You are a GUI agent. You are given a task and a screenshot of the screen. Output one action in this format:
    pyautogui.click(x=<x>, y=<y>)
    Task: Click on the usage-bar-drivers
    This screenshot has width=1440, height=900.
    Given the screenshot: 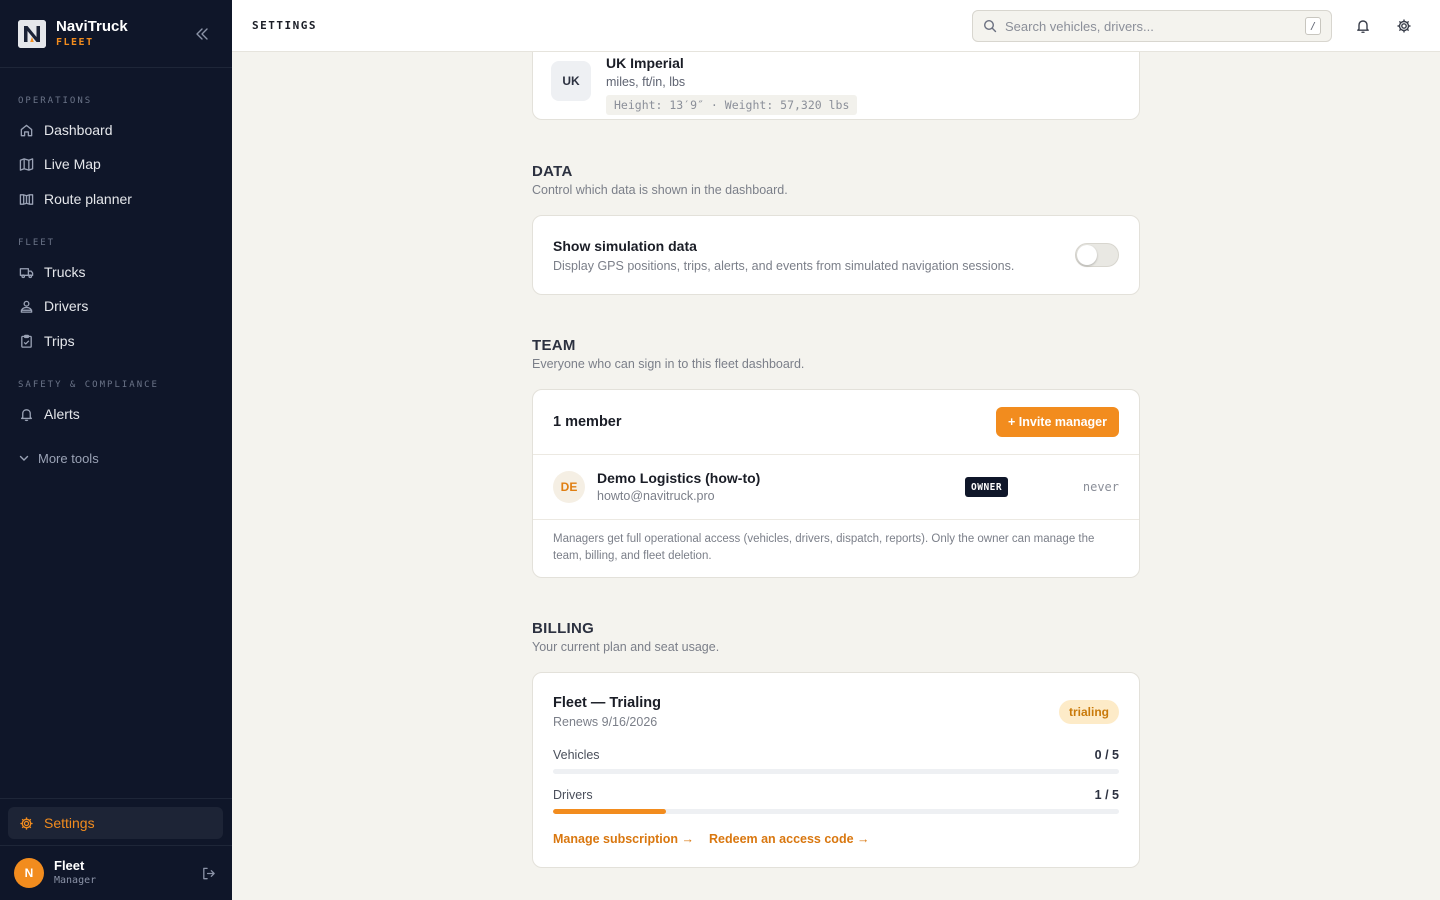 What is the action you would take?
    pyautogui.click(x=836, y=811)
    